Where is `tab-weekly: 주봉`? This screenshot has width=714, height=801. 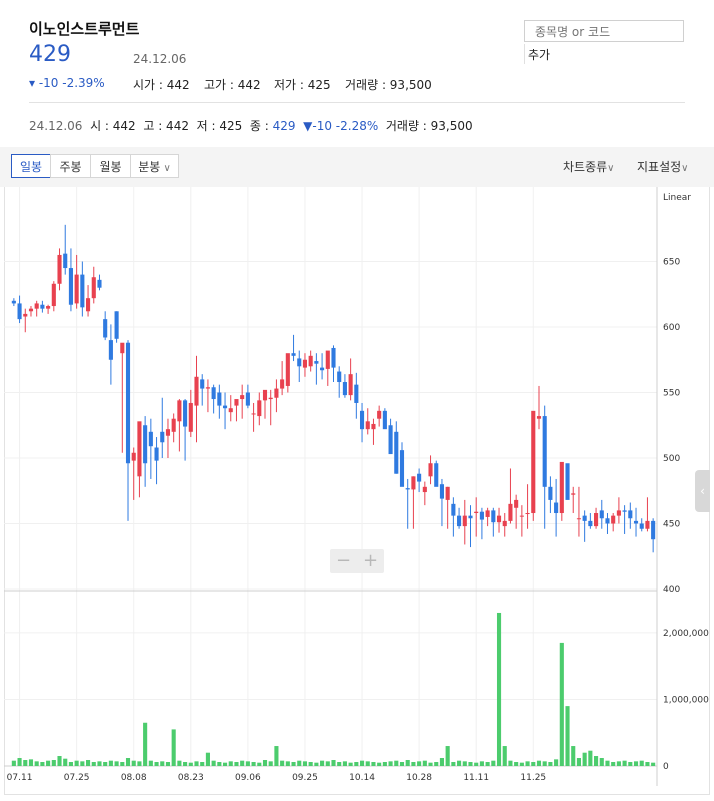
tab-weekly: 주봉 is located at coordinates (70, 166).